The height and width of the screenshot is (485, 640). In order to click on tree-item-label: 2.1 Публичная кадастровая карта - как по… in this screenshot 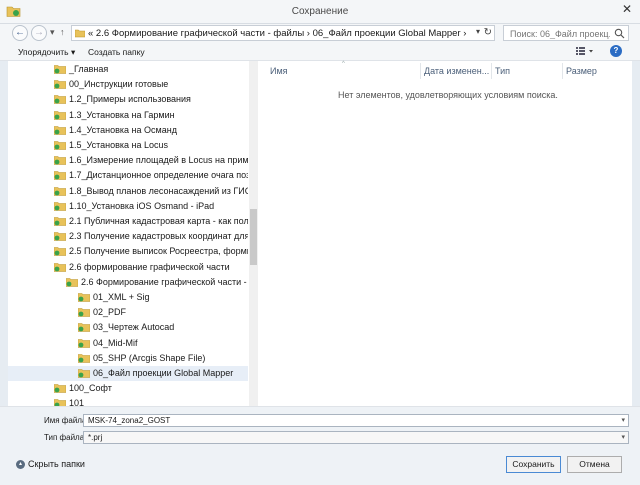, I will do `click(158, 221)`.